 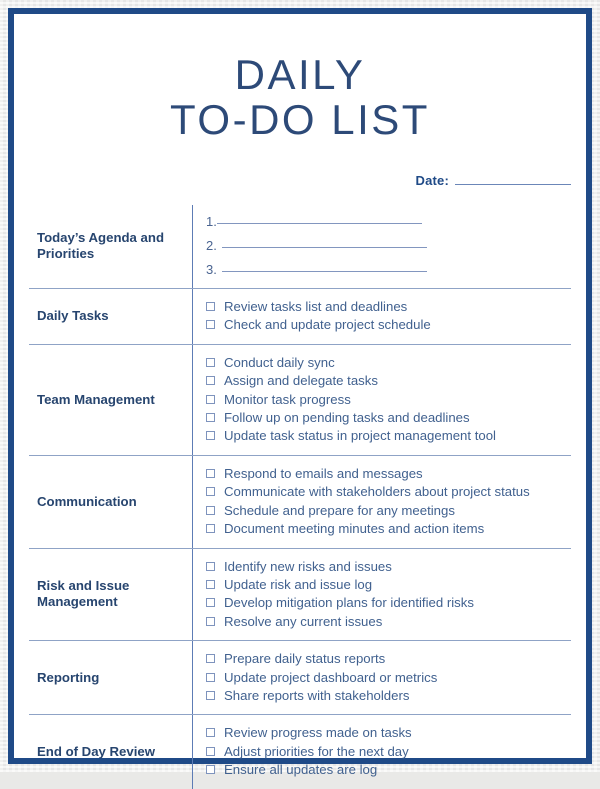 I want to click on list-item: Check and update project schedule, so click(x=388, y=324).